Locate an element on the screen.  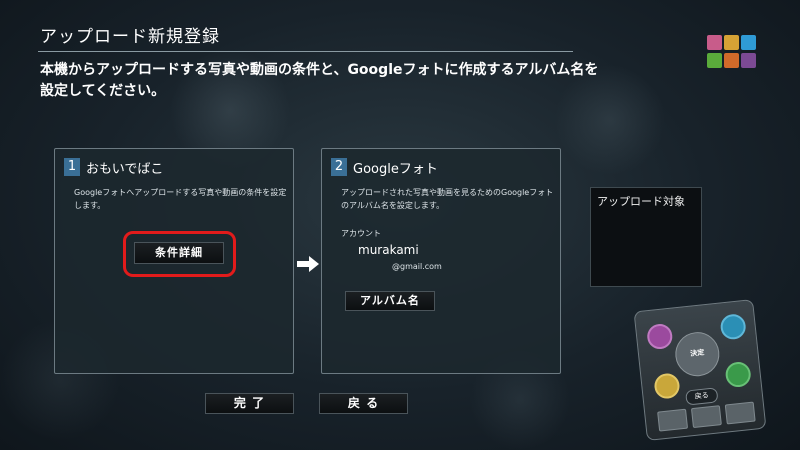
step-number: 2 is located at coordinates (339, 167).